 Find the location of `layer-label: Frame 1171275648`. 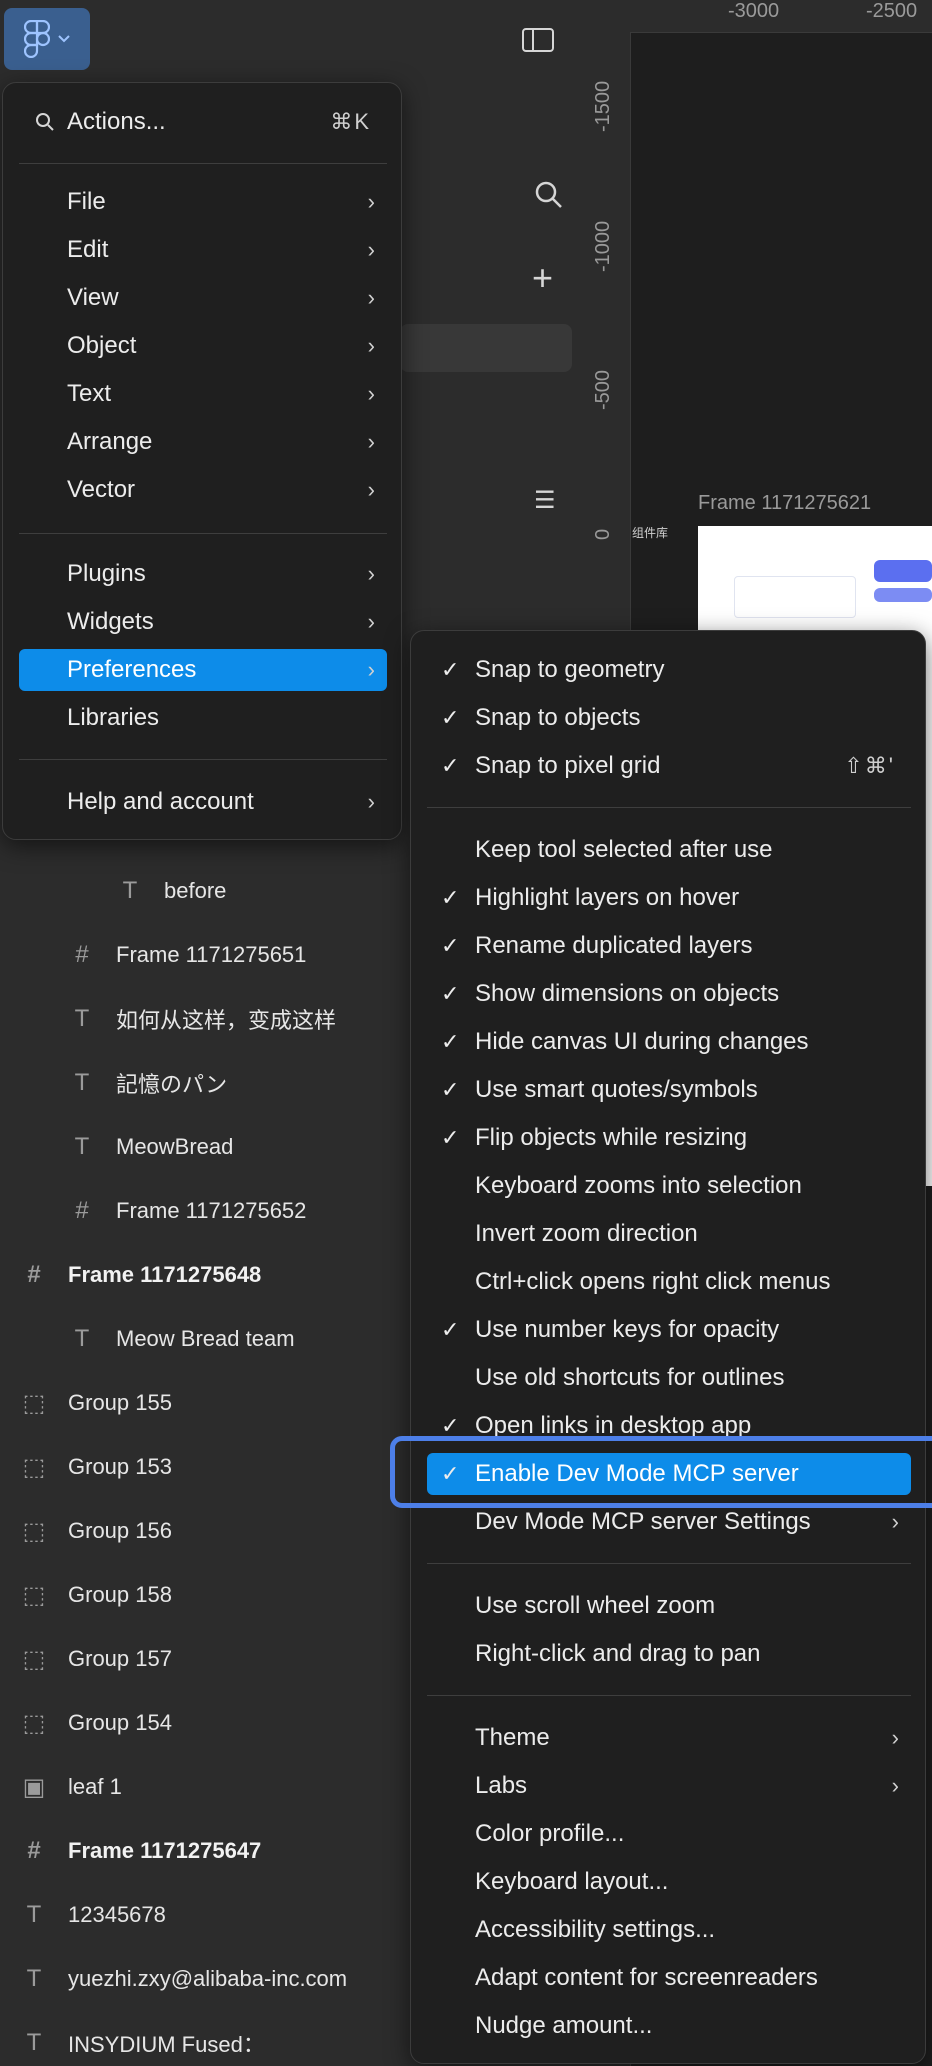

layer-label: Frame 1171275648 is located at coordinates (165, 1274).